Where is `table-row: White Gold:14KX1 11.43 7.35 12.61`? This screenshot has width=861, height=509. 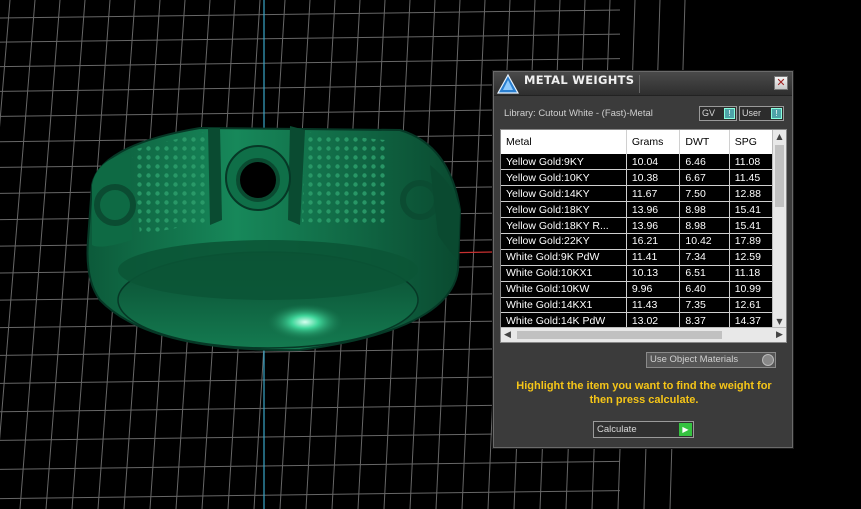
table-row: White Gold:14KX1 11.43 7.35 12.61 is located at coordinates (643, 305).